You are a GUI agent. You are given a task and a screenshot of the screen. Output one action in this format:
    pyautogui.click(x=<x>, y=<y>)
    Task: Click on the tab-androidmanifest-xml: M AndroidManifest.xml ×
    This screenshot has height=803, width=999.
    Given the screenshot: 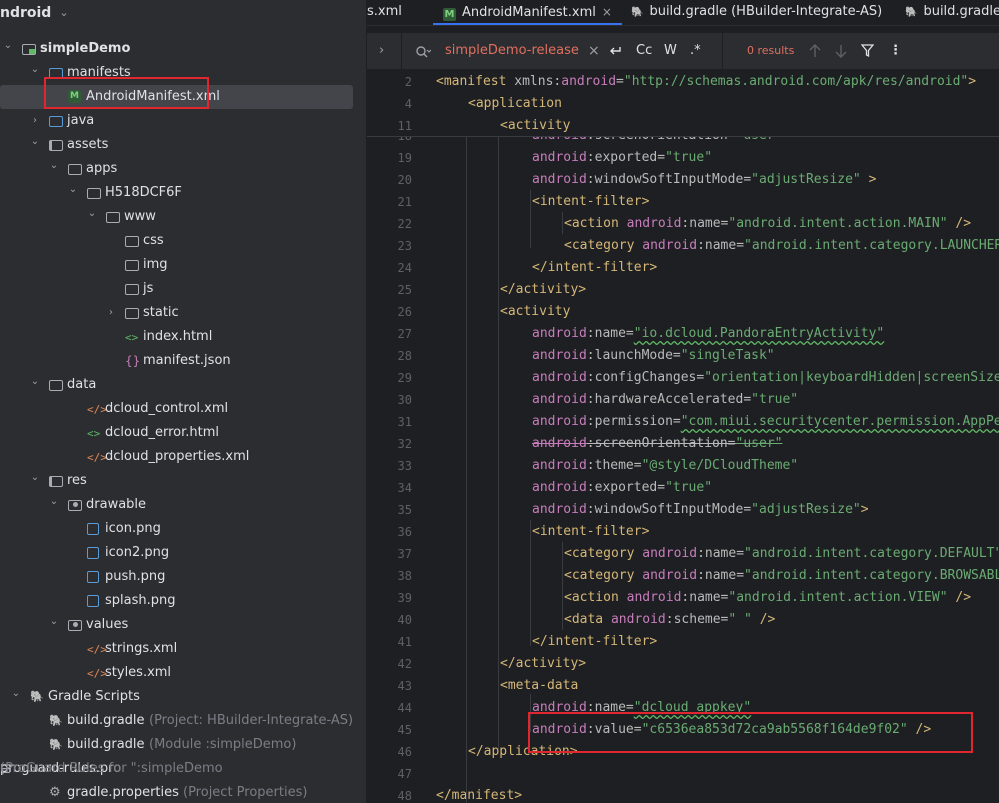 What is the action you would take?
    pyautogui.click(x=527, y=12)
    